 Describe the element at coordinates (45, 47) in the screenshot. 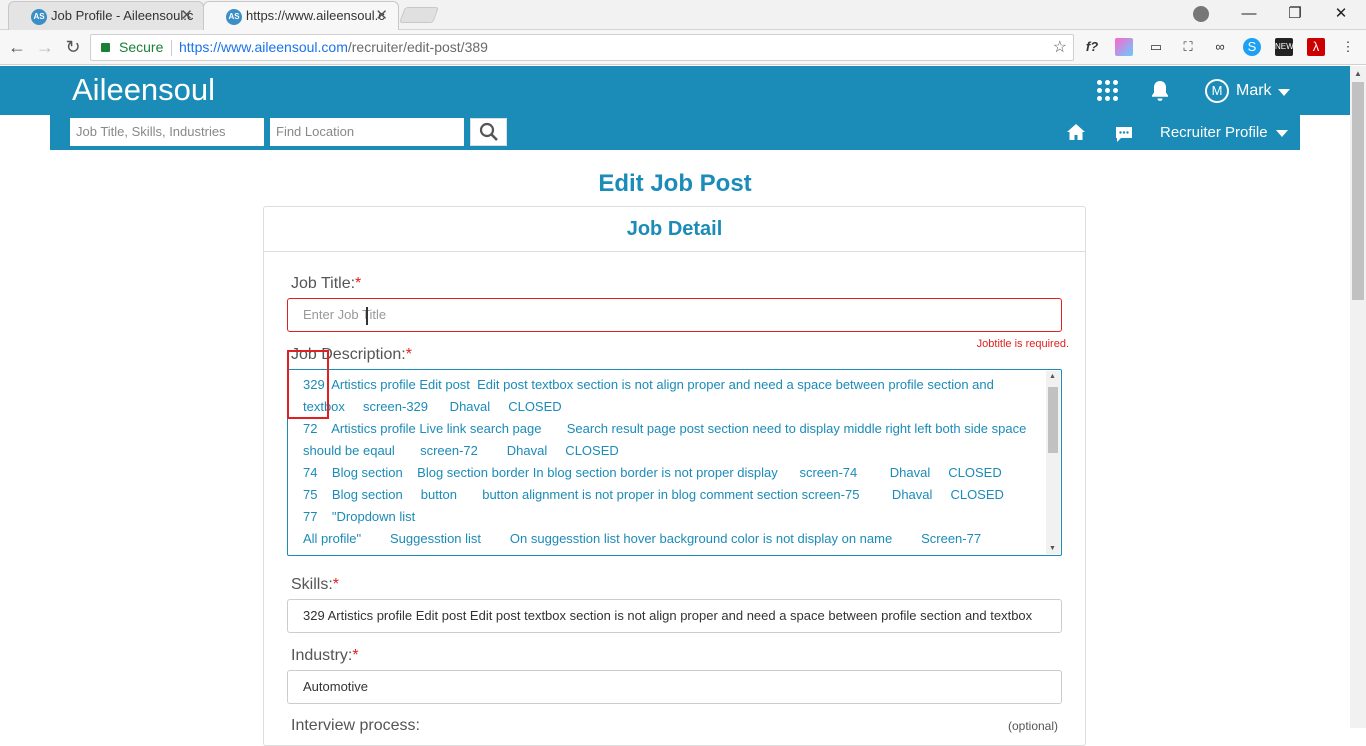

I see `forward-icon: →` at that location.